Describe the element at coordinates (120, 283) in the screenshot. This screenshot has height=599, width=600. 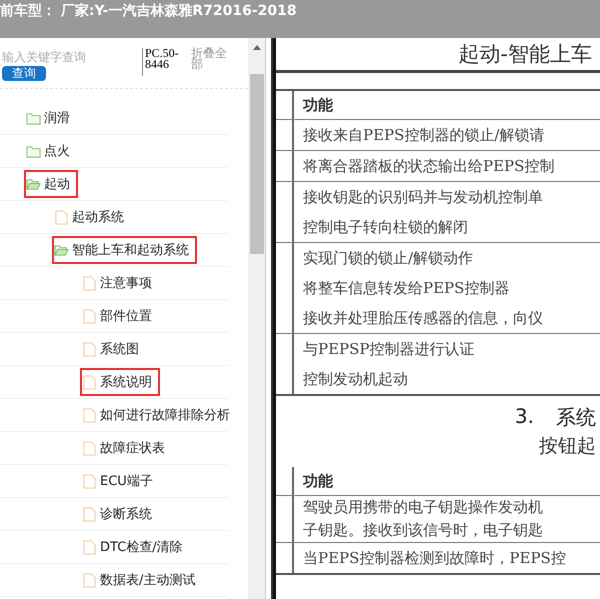
I see `tree-item: 注意事项` at that location.